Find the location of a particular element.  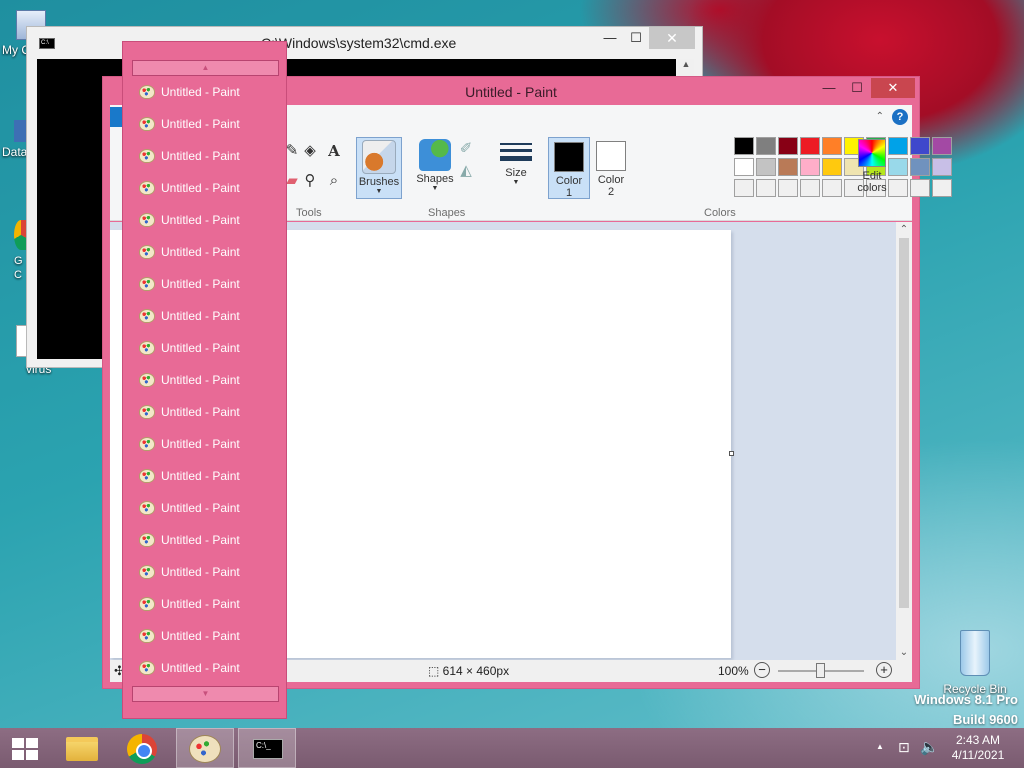

taskbar-file-explorer is located at coordinates (81, 748).